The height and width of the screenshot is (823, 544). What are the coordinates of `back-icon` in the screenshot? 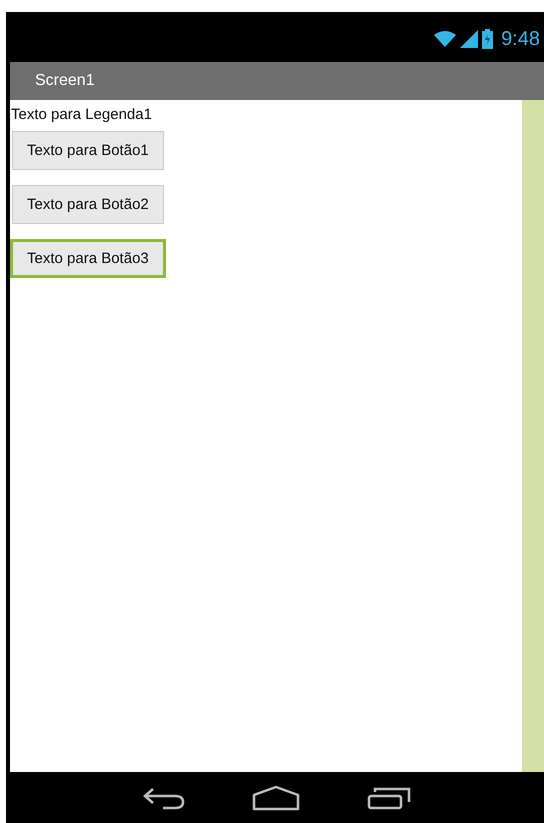 It's located at (164, 798).